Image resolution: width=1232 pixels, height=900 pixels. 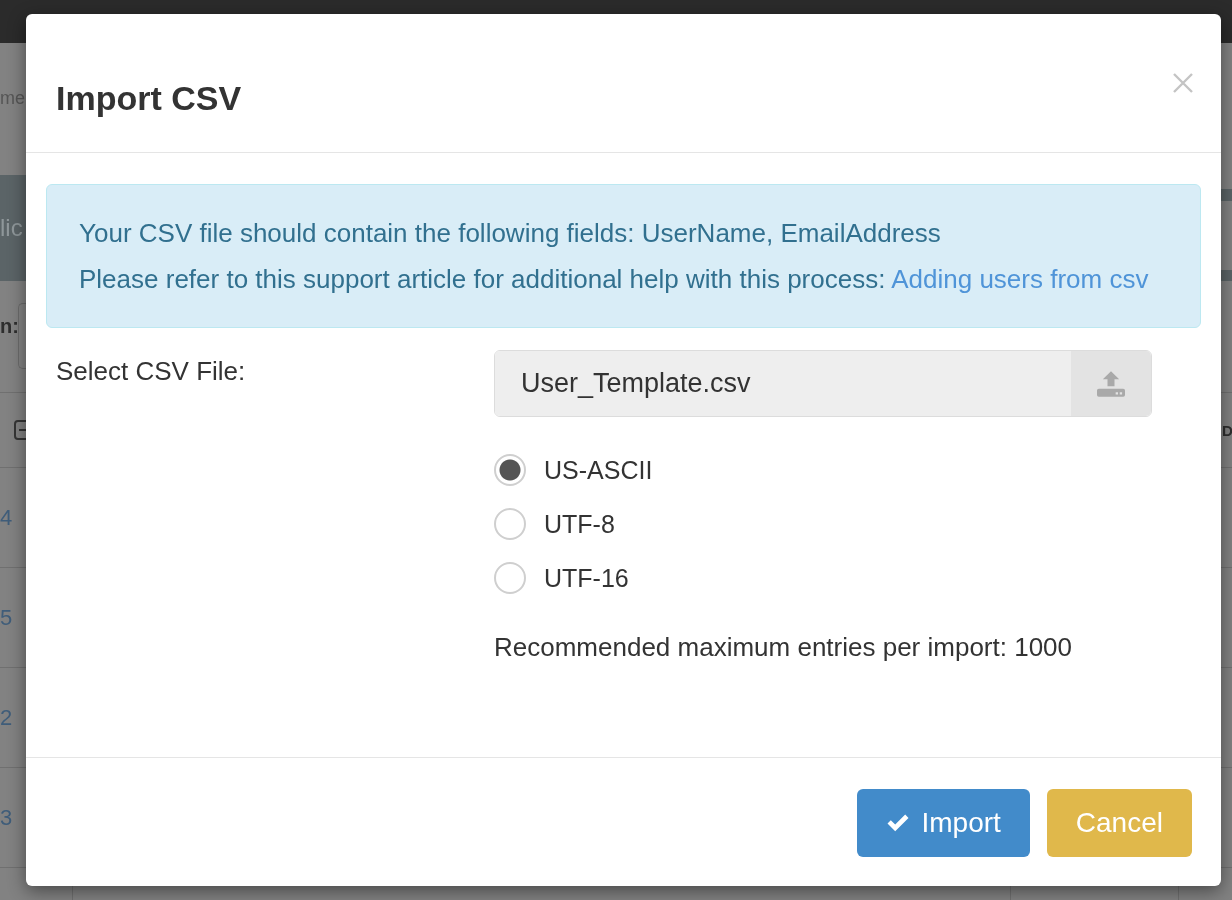 What do you see at coordinates (598, 470) in the screenshot?
I see `radio-label: US-ASCII` at bounding box center [598, 470].